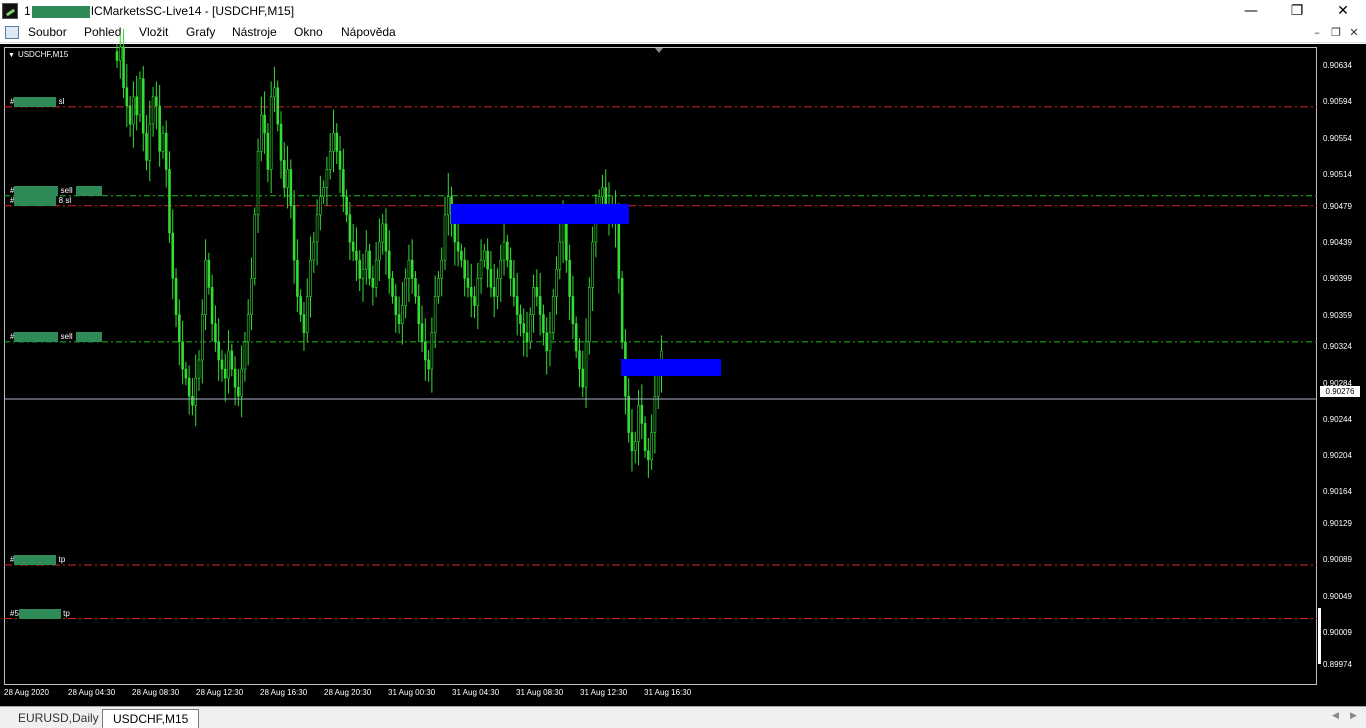 This screenshot has height=728, width=1366. I want to click on order-label-sl: # 8 sl, so click(40, 200).